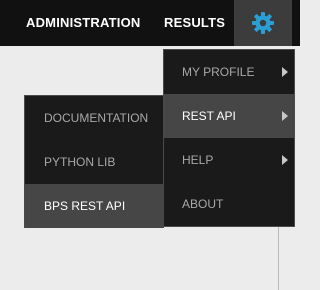 The image size is (320, 290). Describe the element at coordinates (194, 23) in the screenshot. I see `nav-results: RESULTS` at that location.